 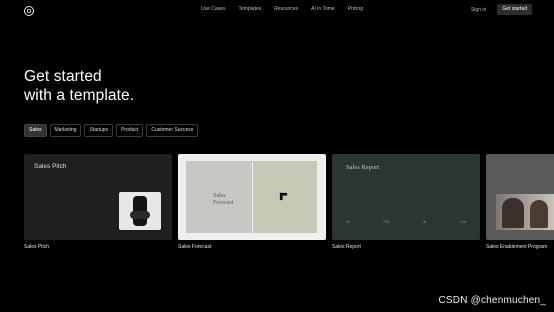 I want to click on report-stat: 4k, so click(x=424, y=222).